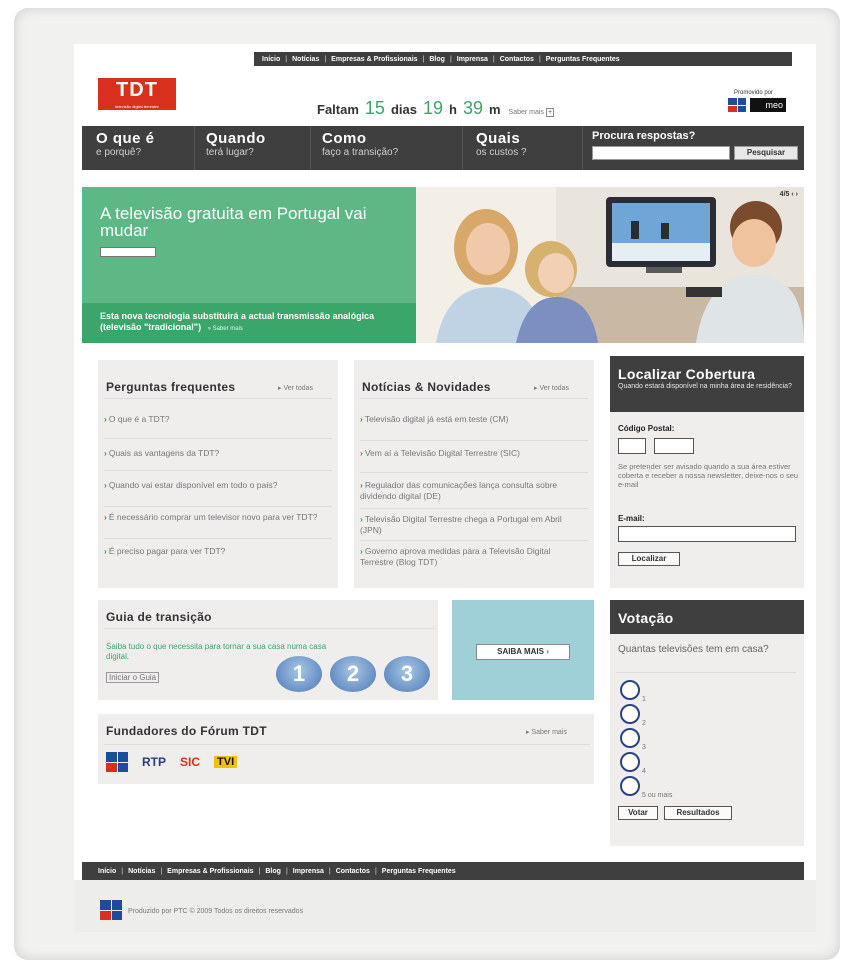 This screenshot has height=966, width=852. Describe the element at coordinates (707, 617) in the screenshot. I see `poll-header: Votação` at that location.